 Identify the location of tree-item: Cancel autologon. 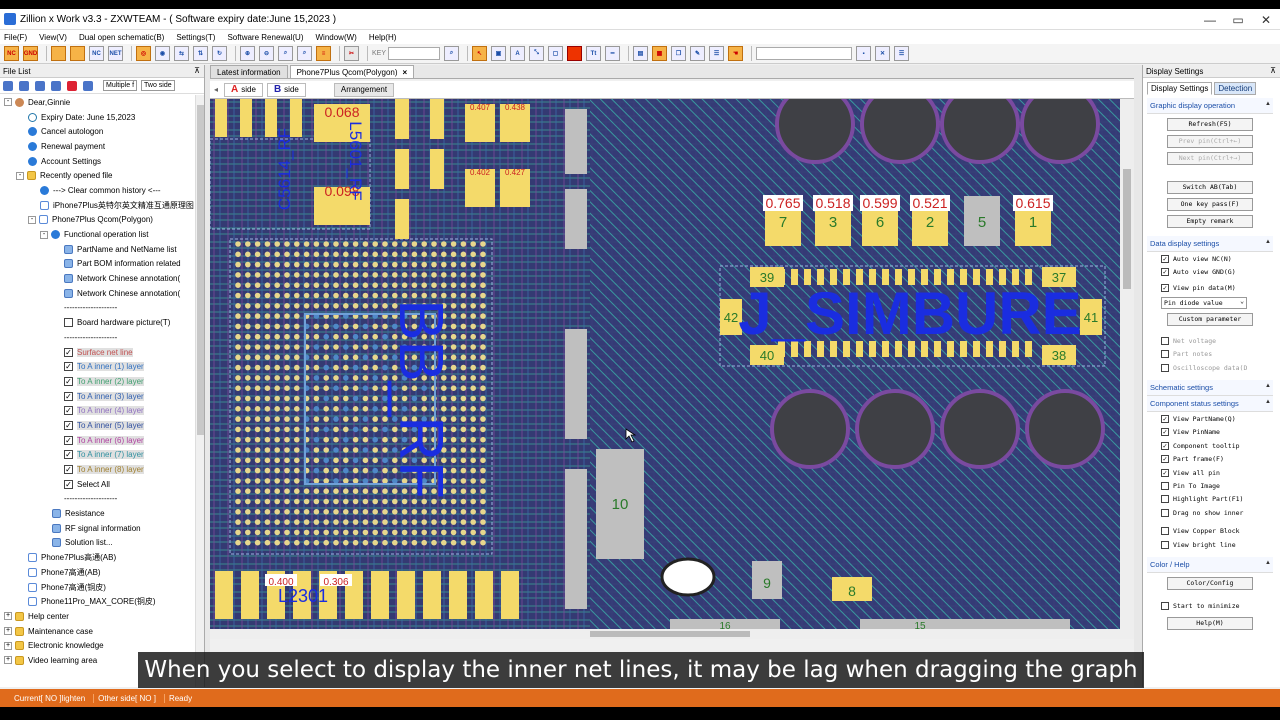
(98, 131).